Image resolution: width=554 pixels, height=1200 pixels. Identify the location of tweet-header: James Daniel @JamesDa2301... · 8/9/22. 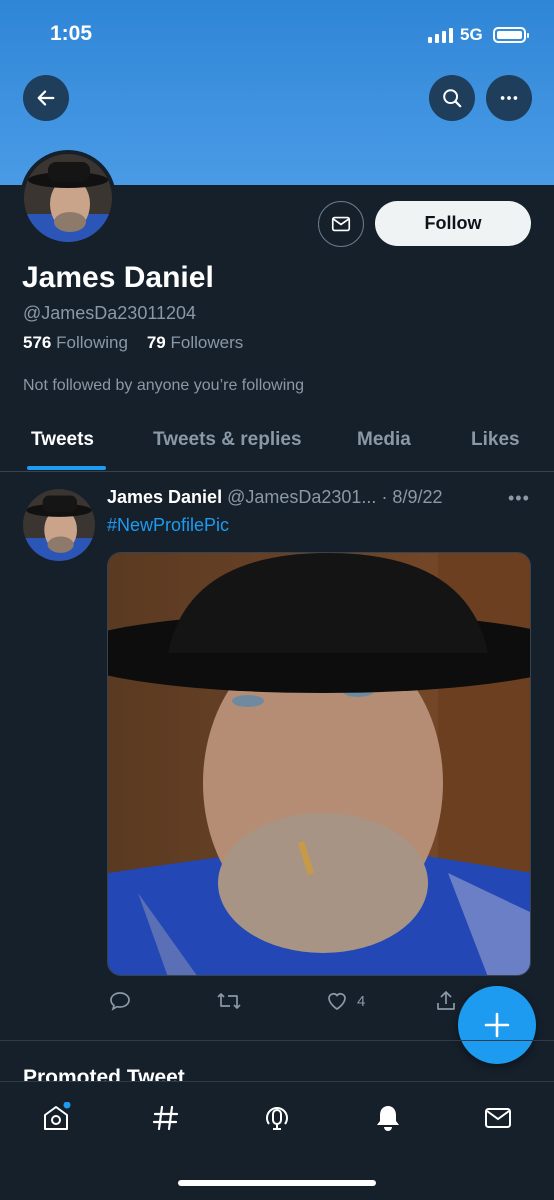
(274, 497).